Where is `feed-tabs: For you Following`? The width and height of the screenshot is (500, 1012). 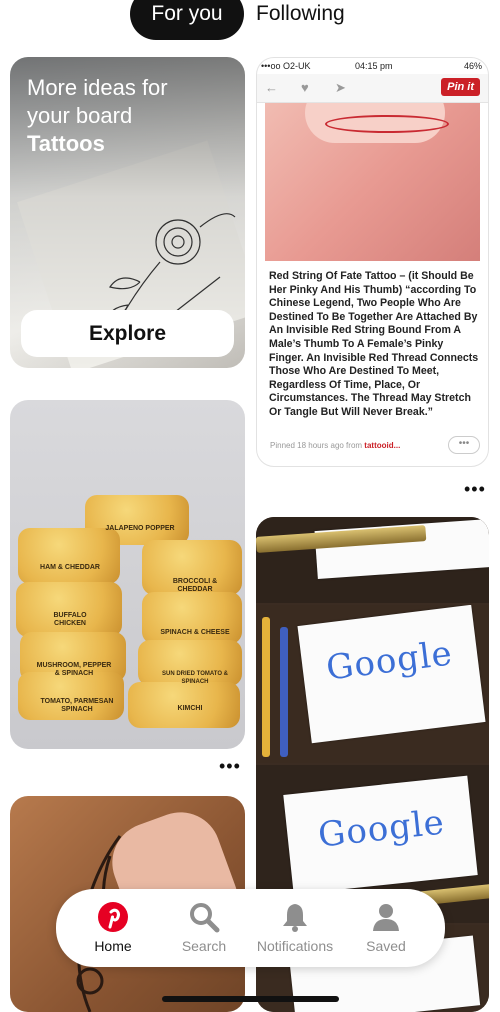
feed-tabs: For you Following is located at coordinates (250, 21).